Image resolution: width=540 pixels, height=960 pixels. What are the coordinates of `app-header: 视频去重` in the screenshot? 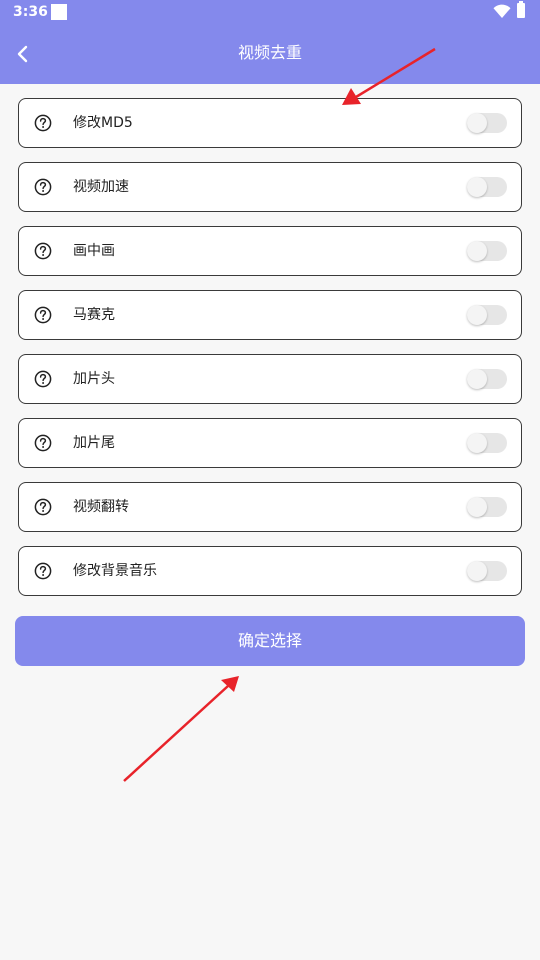 It's located at (270, 54).